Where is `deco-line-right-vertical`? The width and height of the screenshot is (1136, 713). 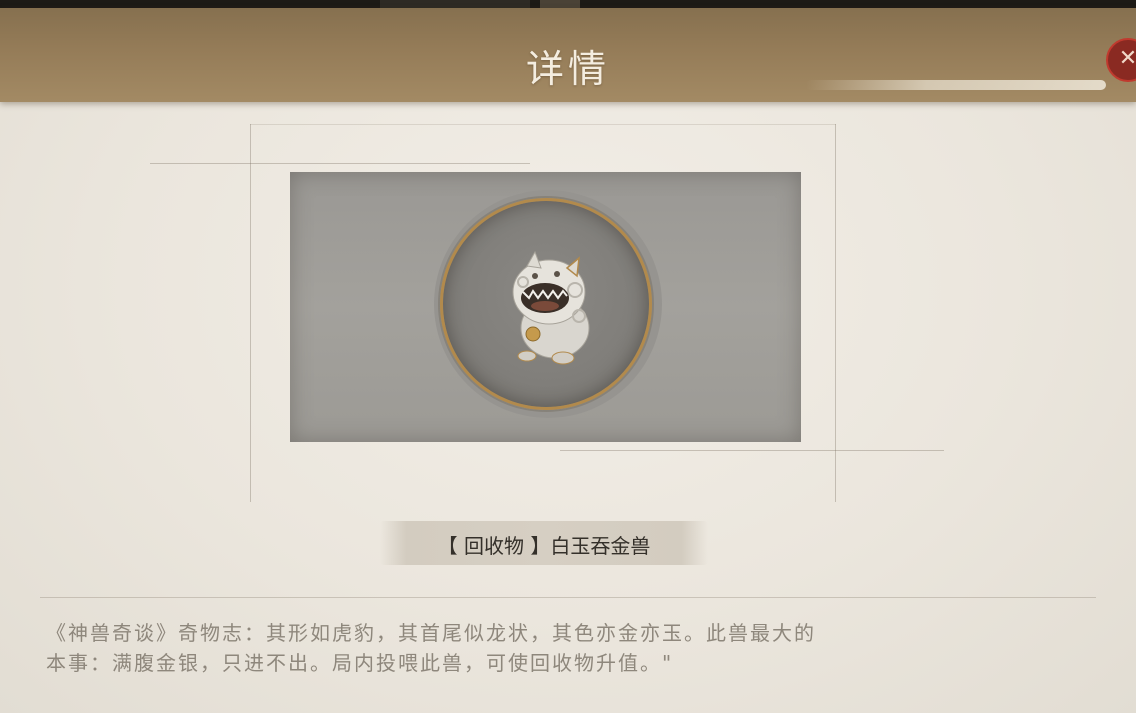 deco-line-right-vertical is located at coordinates (835, 313).